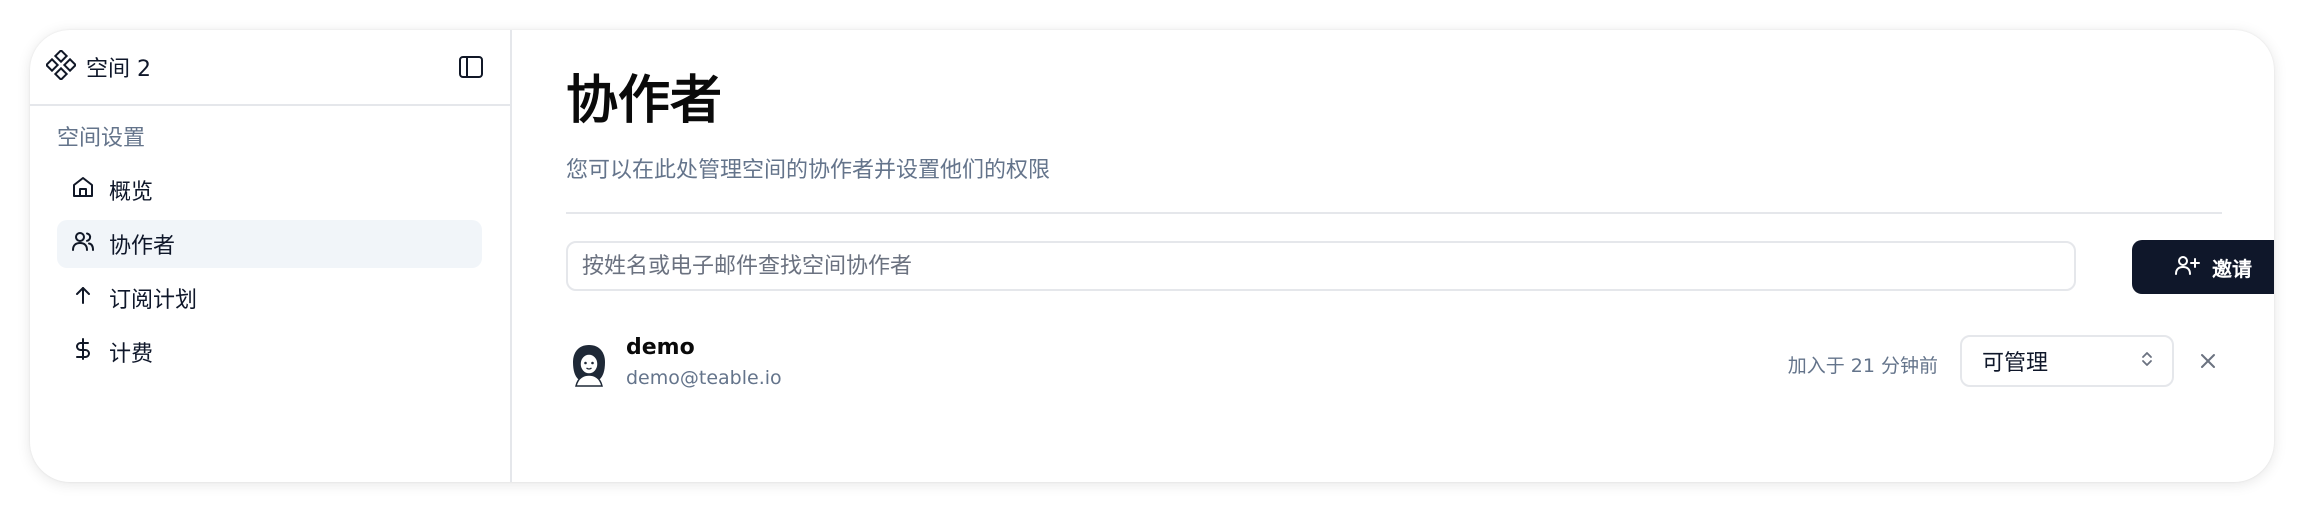  Describe the element at coordinates (83, 244) in the screenshot. I see `users-icon` at that location.